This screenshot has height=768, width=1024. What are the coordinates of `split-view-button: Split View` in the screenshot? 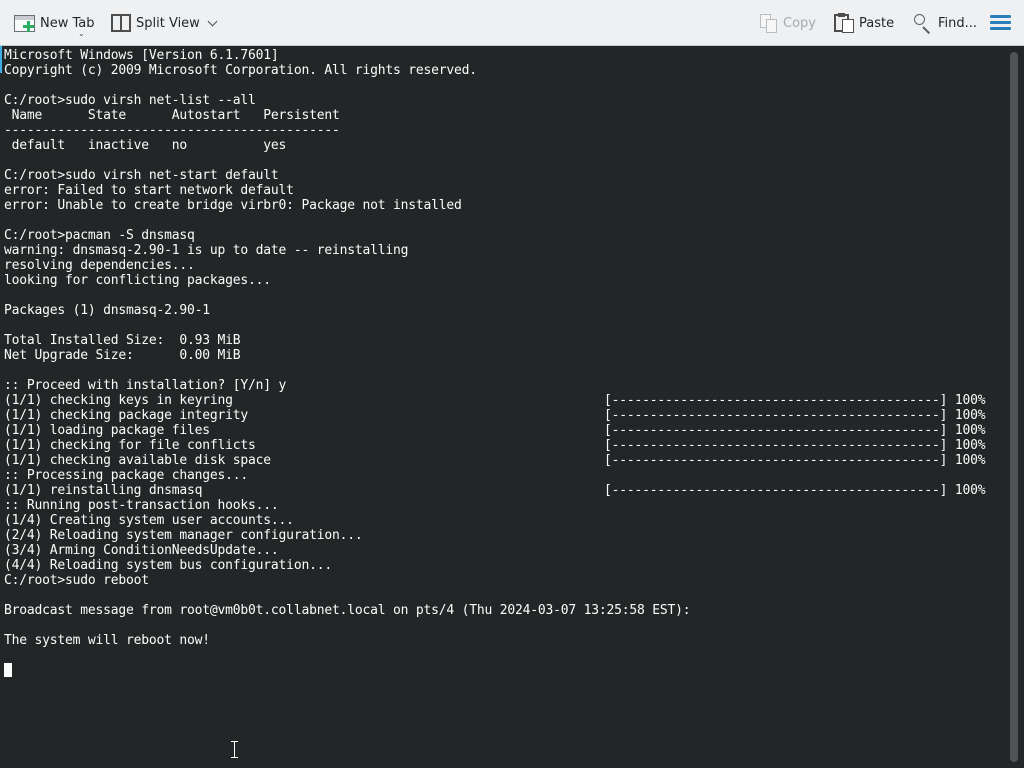 It's located at (155, 23).